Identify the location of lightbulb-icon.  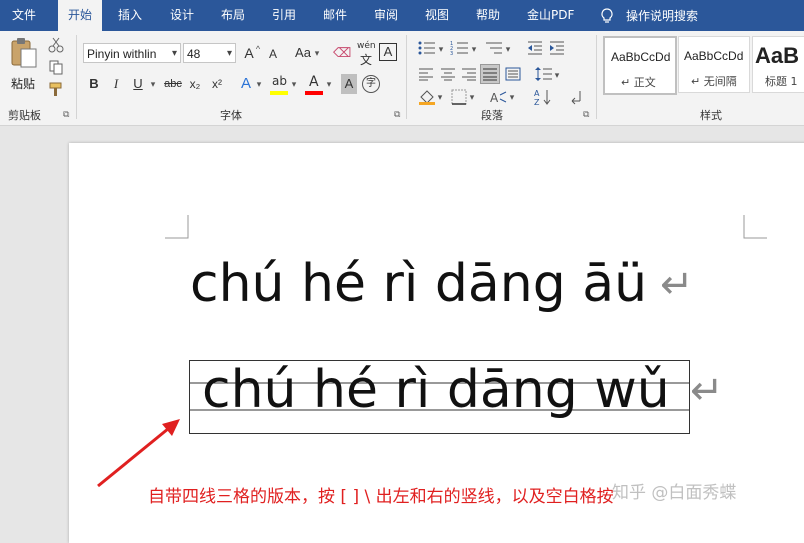
(607, 15).